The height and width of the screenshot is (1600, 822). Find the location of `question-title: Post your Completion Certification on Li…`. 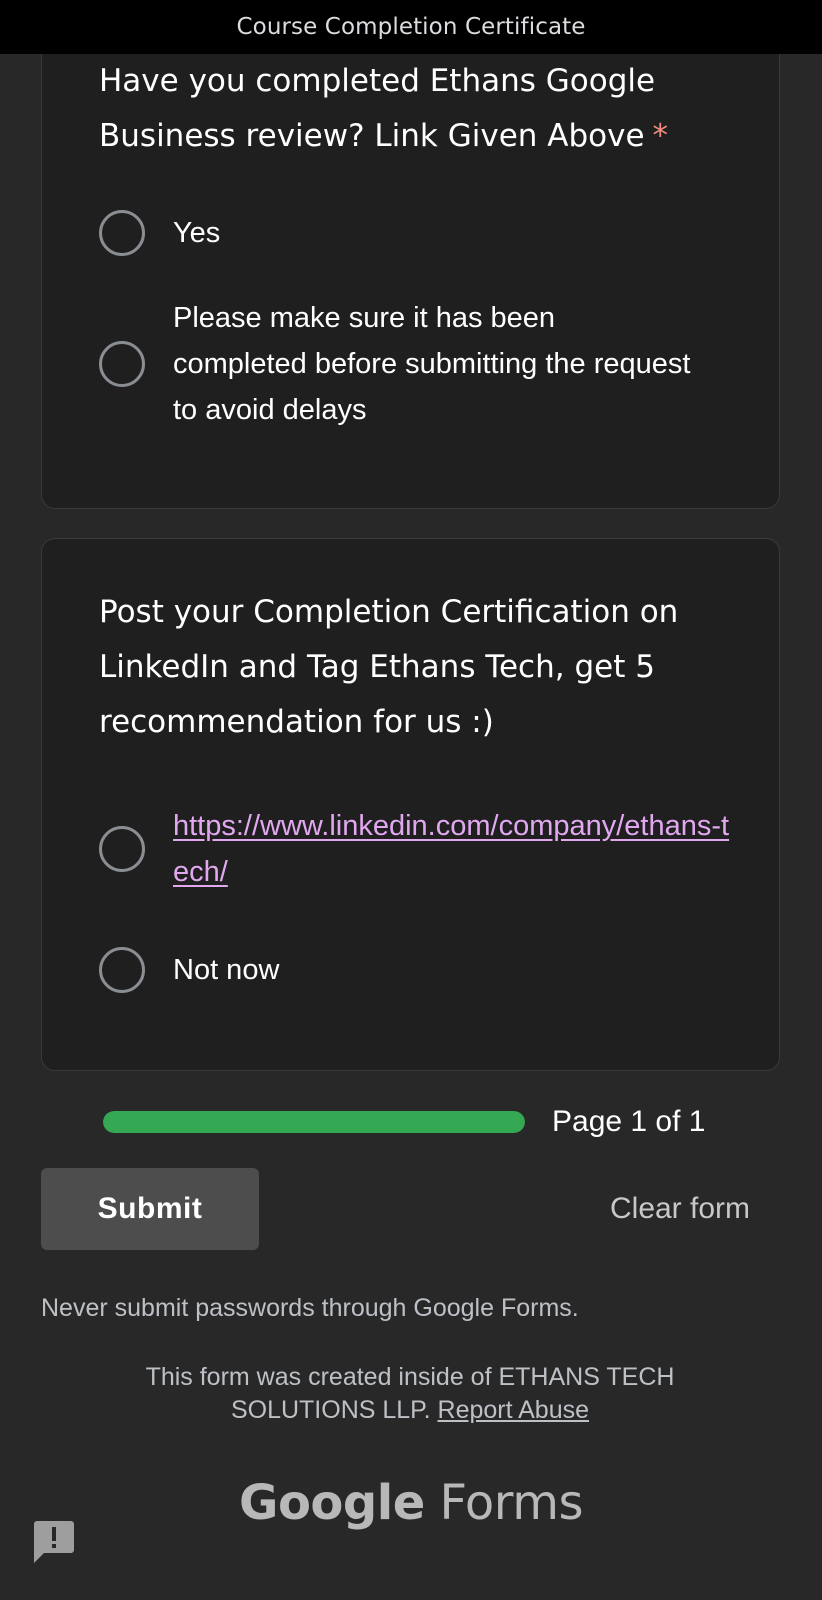

question-title: Post your Completion Certification on Li… is located at coordinates (414, 667).